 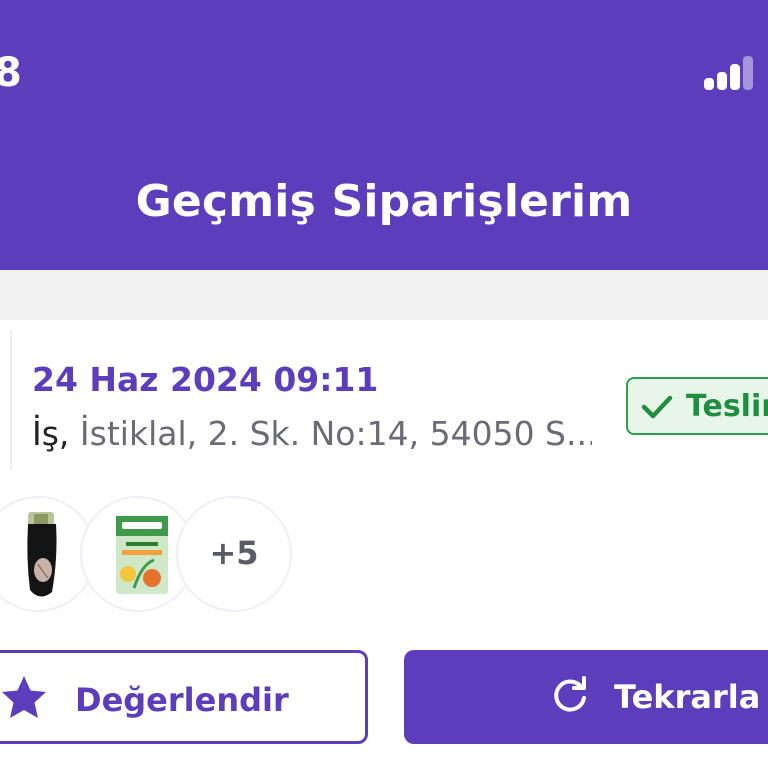 I want to click on check-icon, so click(x=657, y=407).